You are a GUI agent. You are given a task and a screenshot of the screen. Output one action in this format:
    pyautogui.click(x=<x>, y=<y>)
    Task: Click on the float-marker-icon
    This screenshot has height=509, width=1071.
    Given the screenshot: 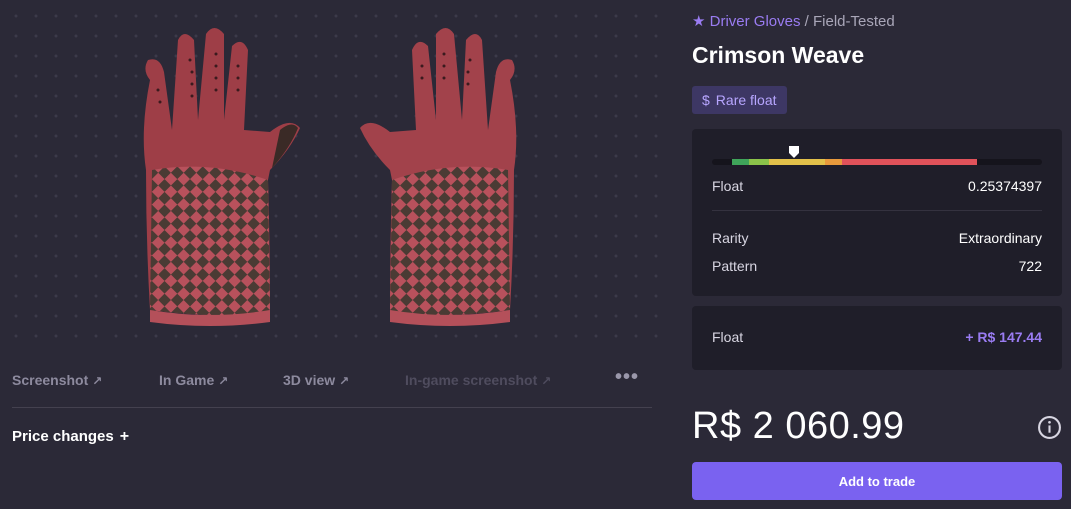 What is the action you would take?
    pyautogui.click(x=794, y=152)
    